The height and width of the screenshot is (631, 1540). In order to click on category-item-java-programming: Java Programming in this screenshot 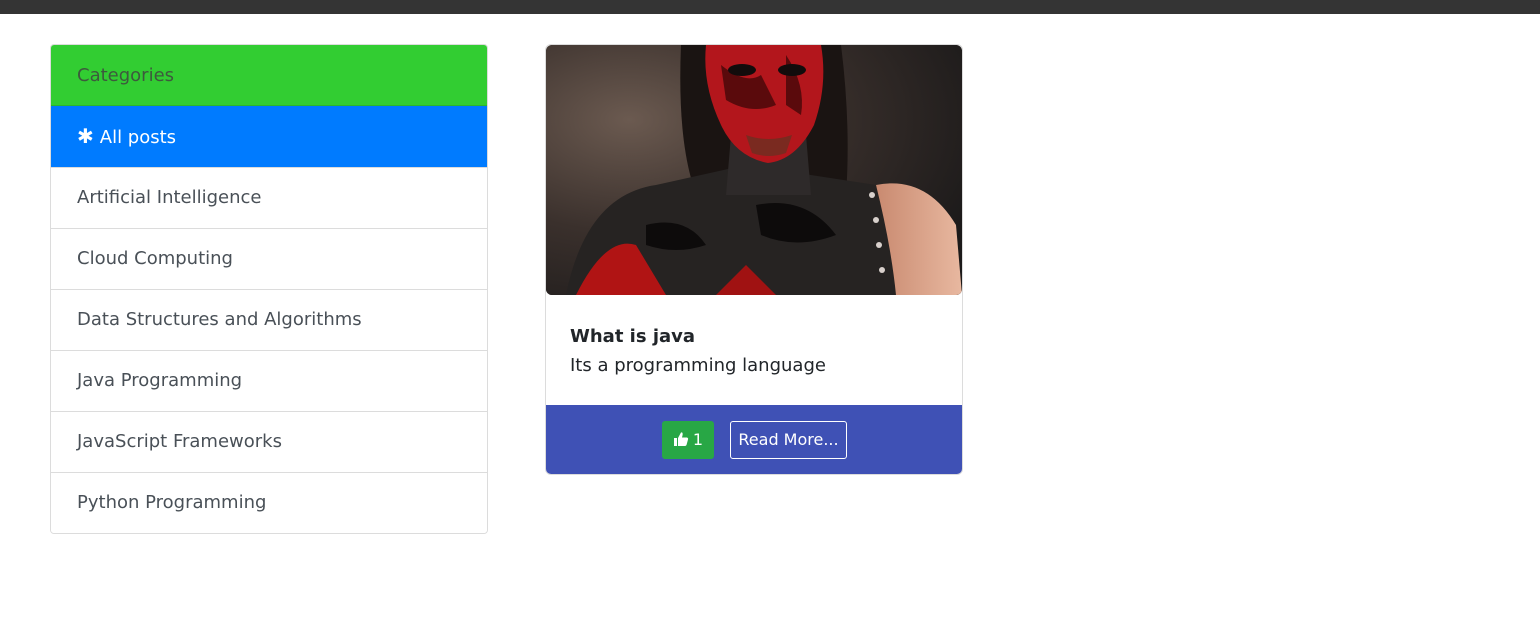, I will do `click(269, 380)`.